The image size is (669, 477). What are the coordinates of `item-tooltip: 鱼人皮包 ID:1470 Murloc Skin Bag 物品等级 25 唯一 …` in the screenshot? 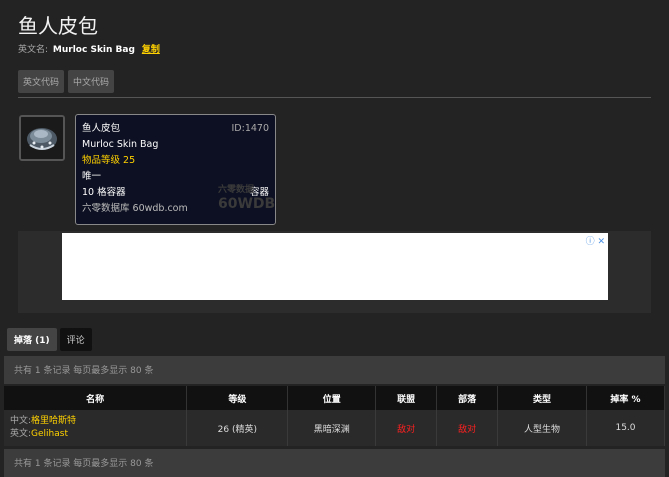 It's located at (175, 169).